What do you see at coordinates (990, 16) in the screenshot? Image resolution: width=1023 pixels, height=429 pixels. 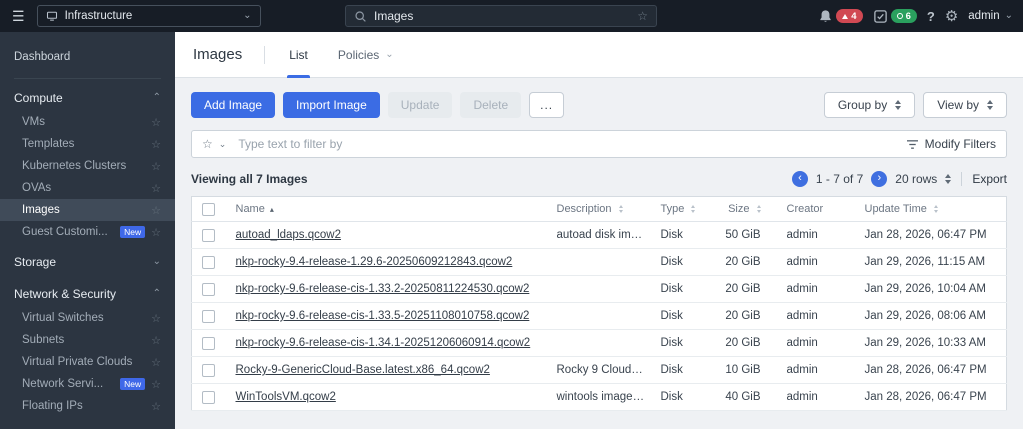 I see `user-menu: admin ⌄` at bounding box center [990, 16].